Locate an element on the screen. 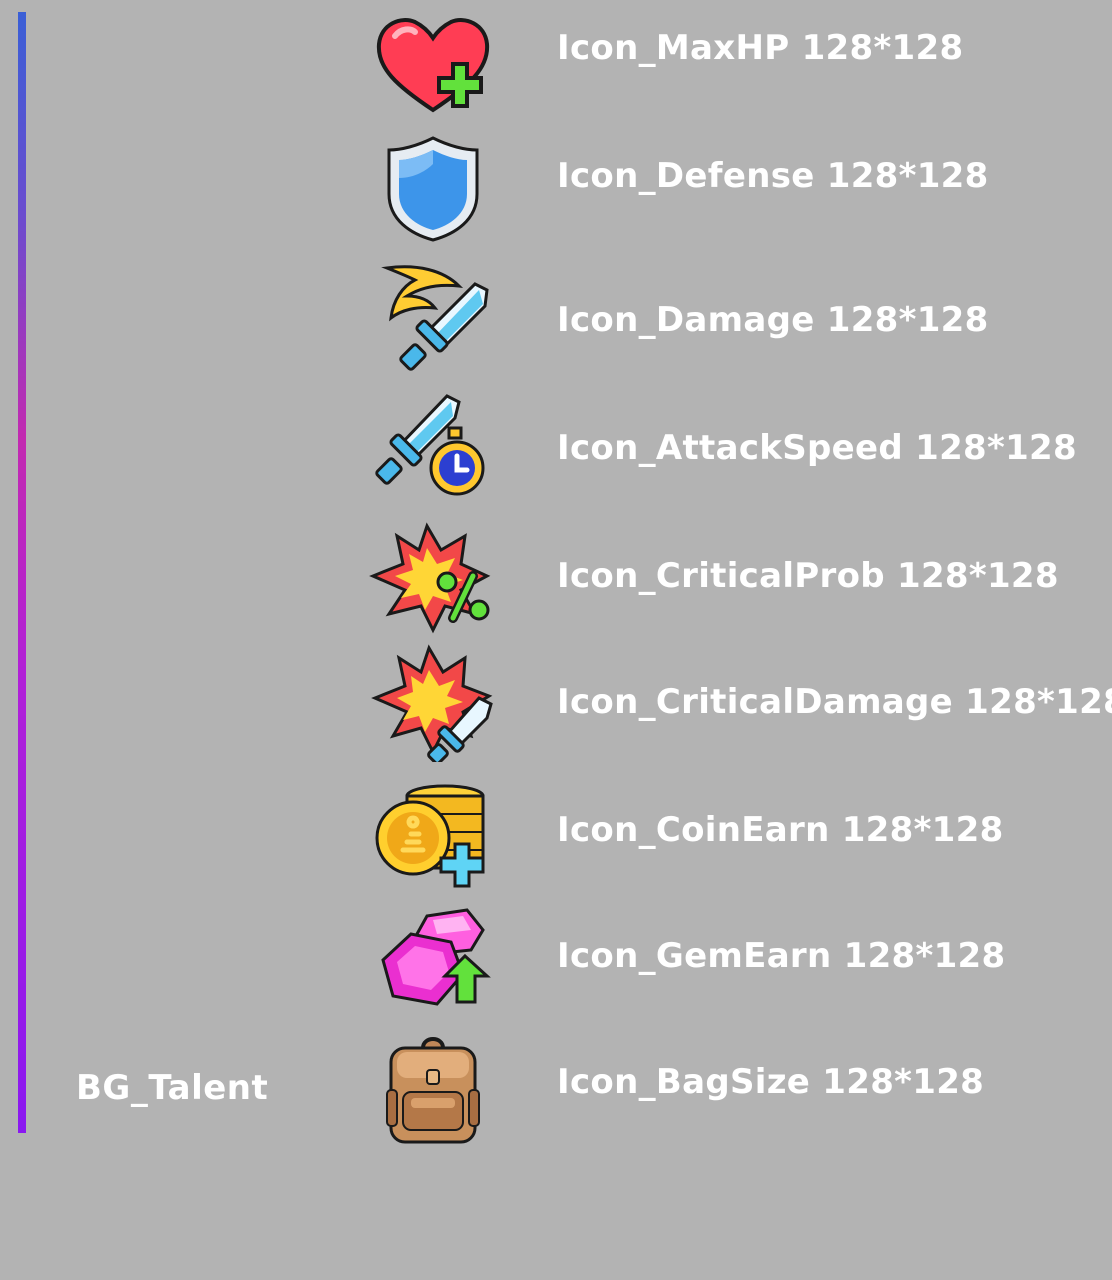 The image size is (1112, 1280). icon-row-maxhp: Icon_MaxHP 128*128 is located at coordinates (556, 66).